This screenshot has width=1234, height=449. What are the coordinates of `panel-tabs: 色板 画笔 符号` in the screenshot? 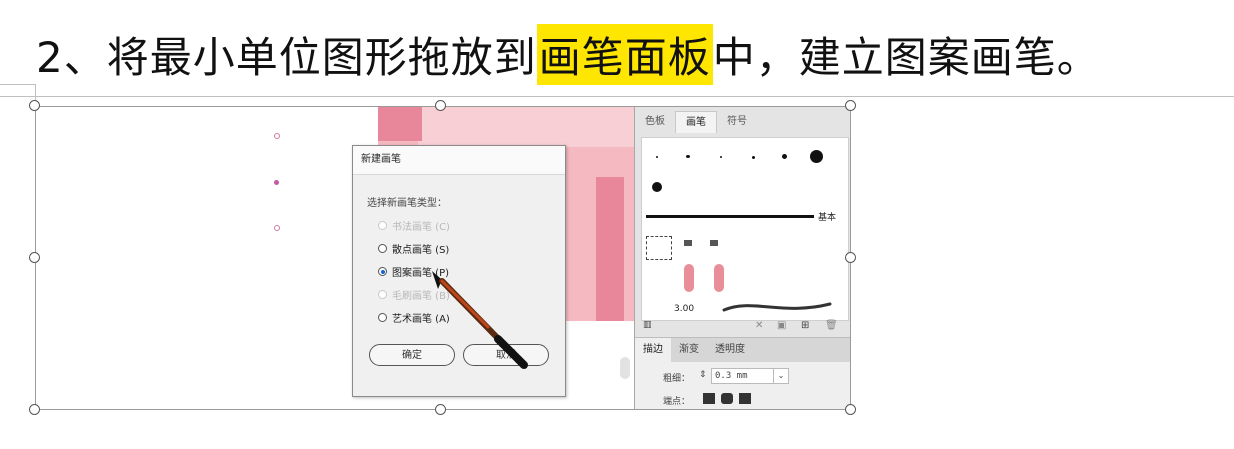 It's located at (696, 122).